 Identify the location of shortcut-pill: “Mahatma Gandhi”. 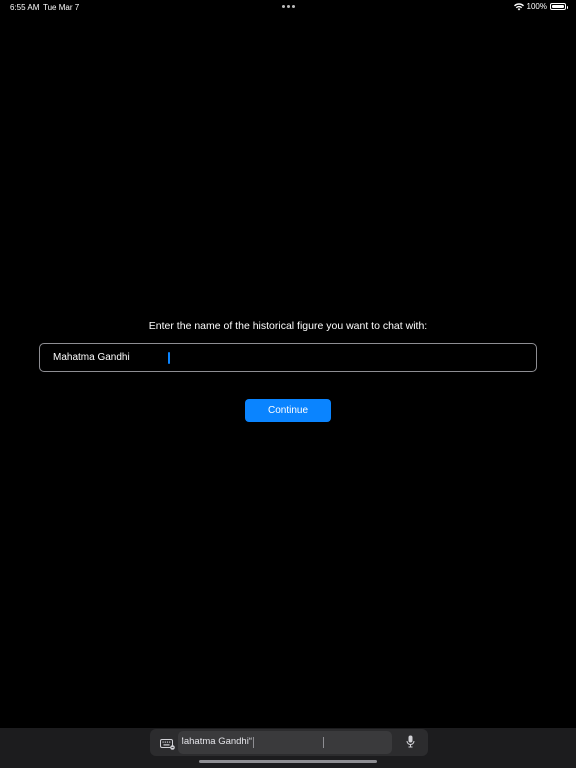
(289, 742).